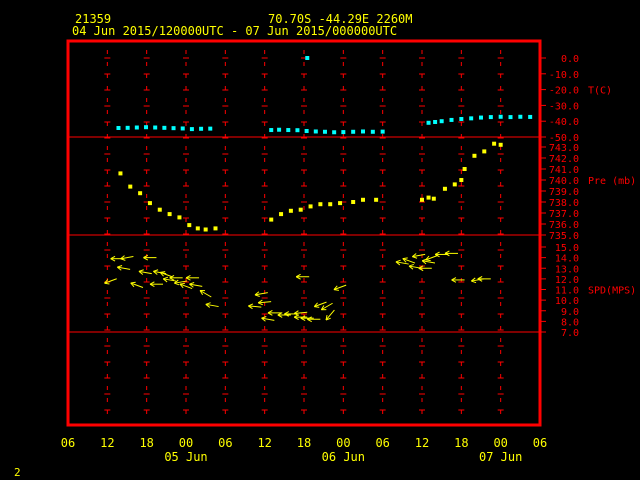 This screenshot has height=480, width=640. I want to click on y-tick-label: 13.0, so click(567, 269).